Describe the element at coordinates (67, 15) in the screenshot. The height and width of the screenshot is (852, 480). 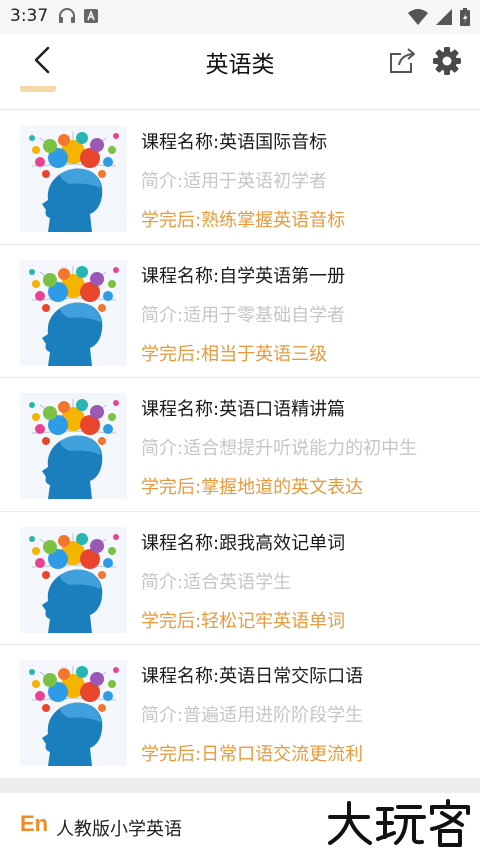
I see `headphones-icon` at that location.